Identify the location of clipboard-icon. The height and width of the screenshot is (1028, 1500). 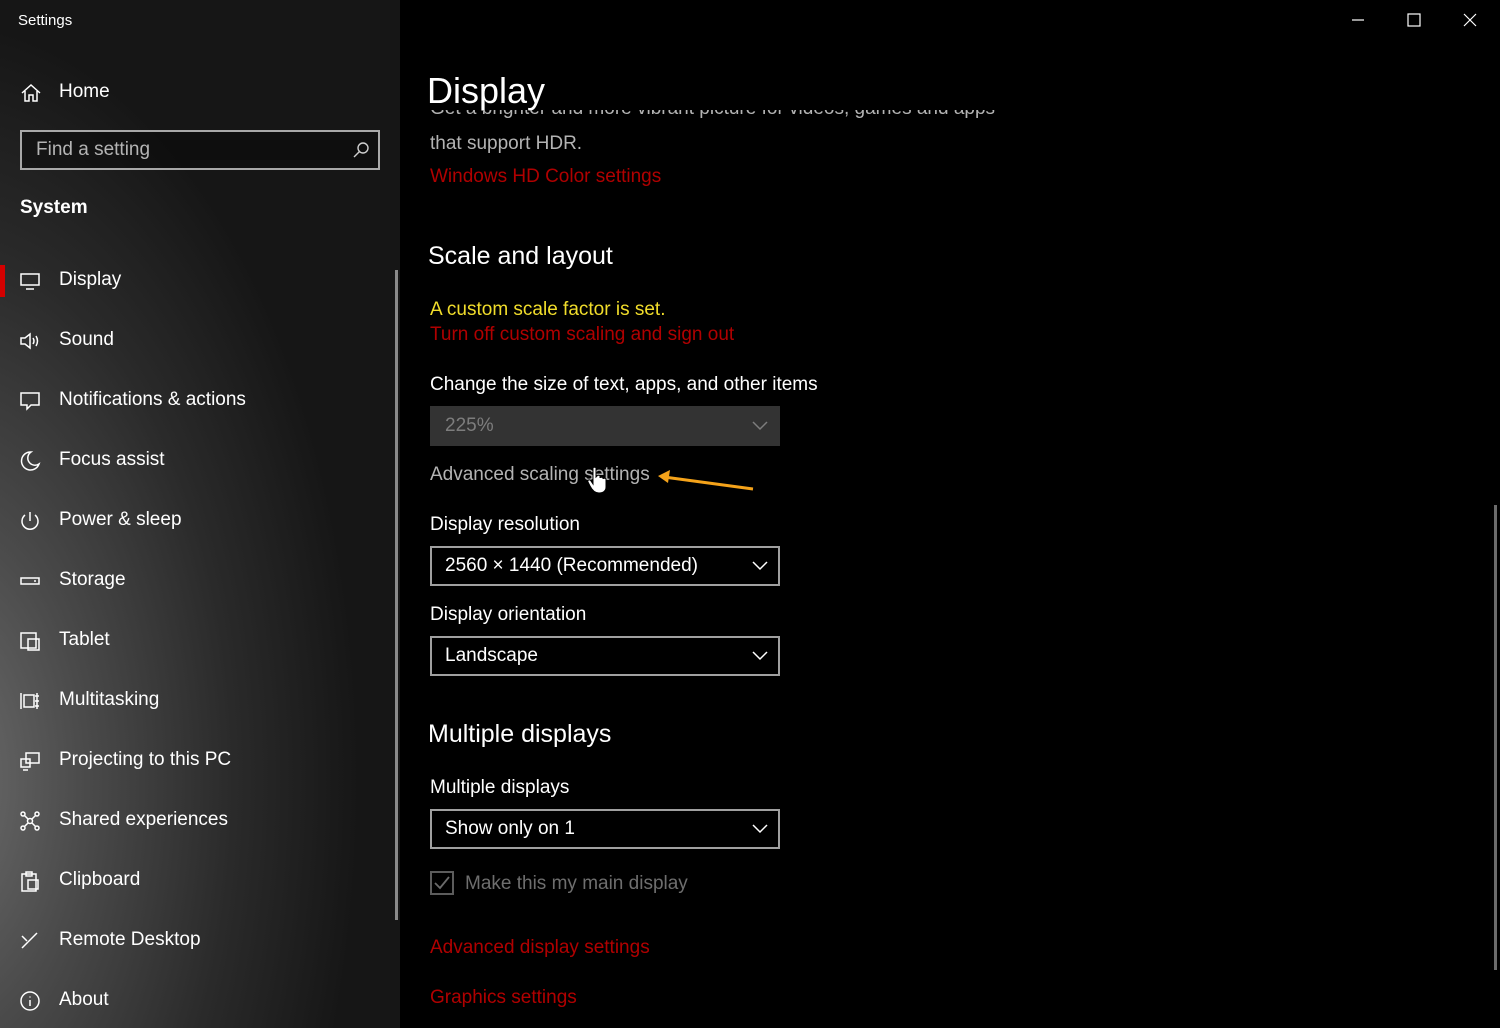
(30, 881).